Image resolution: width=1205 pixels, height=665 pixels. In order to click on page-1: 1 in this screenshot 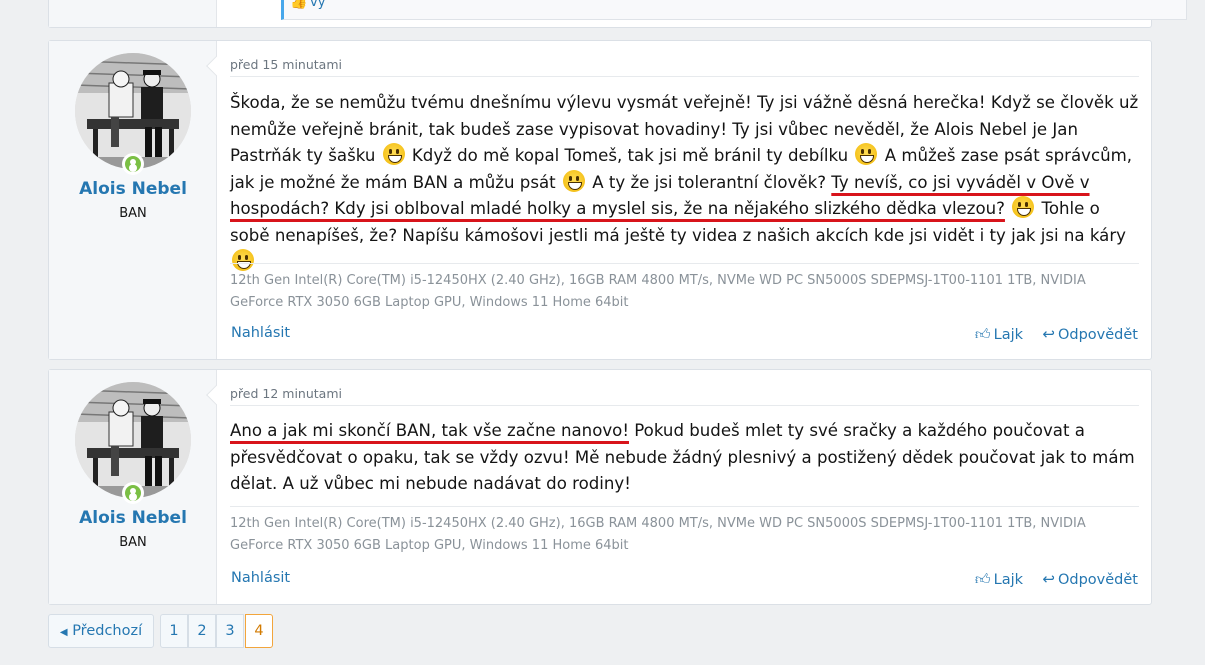, I will do `click(174, 631)`.